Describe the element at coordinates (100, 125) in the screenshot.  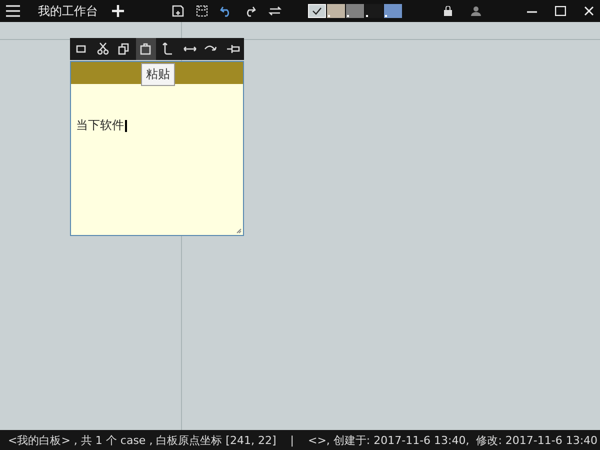
I see `note-text: 当下软件` at that location.